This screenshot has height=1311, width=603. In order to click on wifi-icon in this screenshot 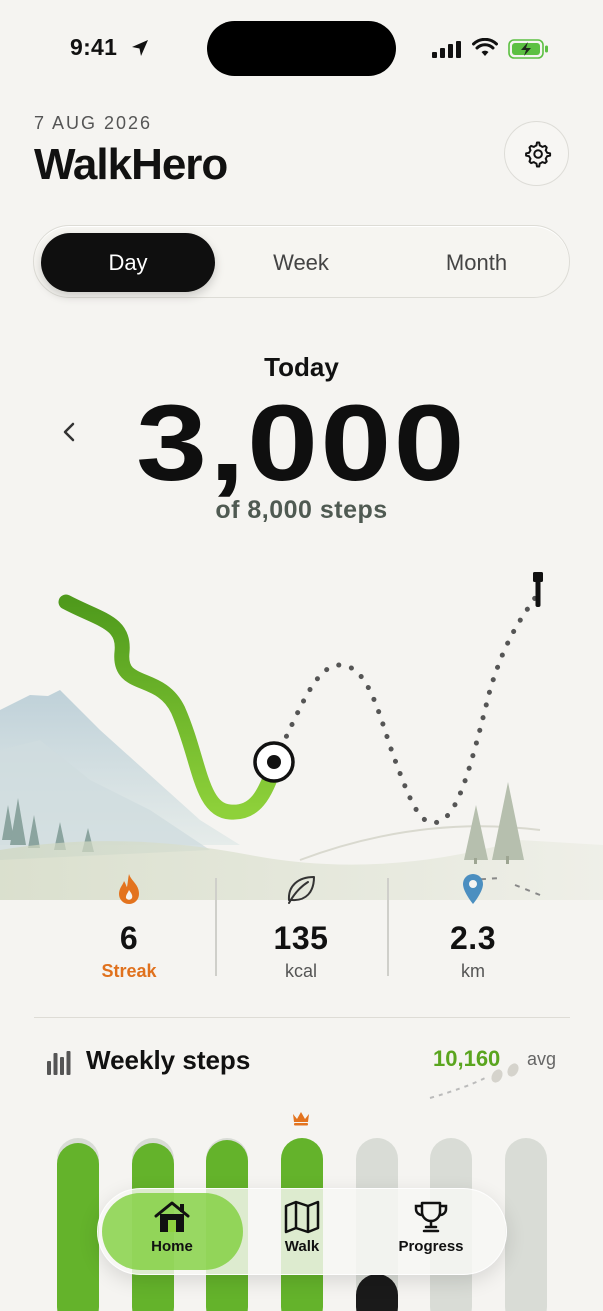, I will do `click(485, 47)`.